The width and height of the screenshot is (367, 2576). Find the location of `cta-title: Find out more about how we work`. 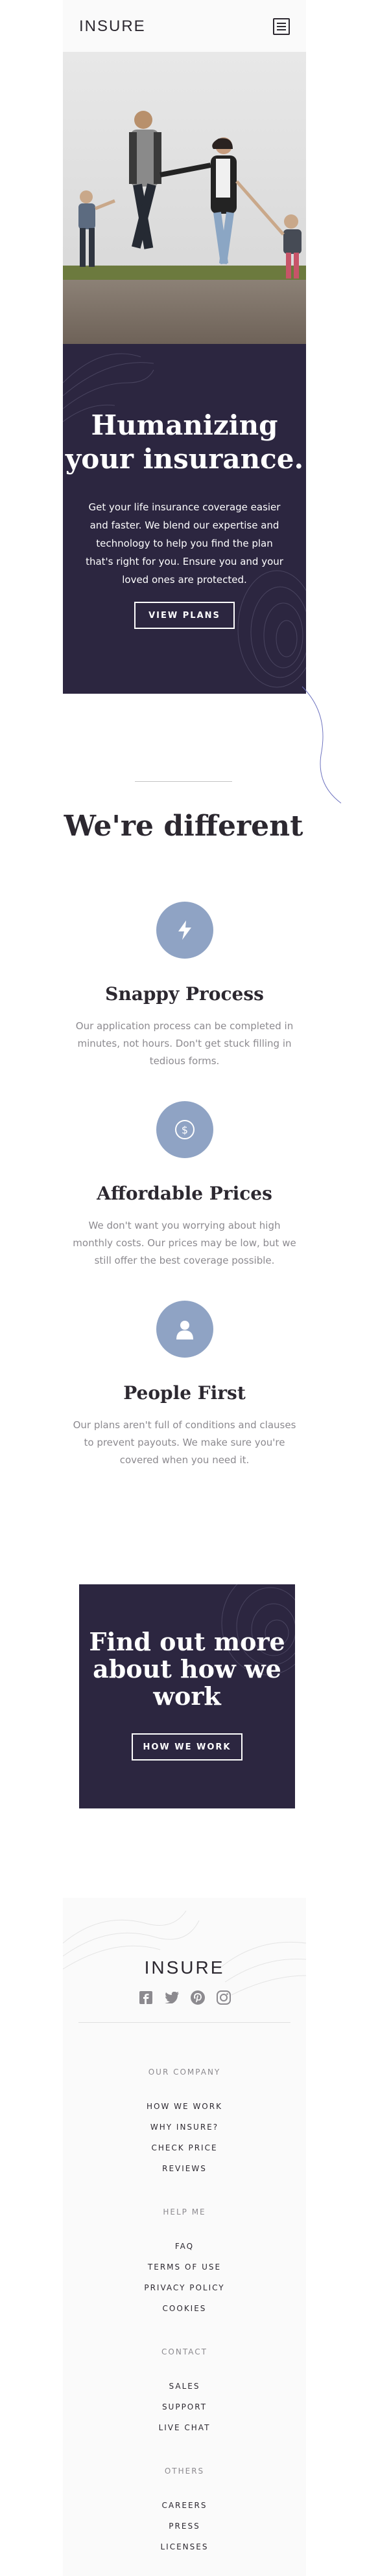

cta-title: Find out more about how we work is located at coordinates (187, 1669).